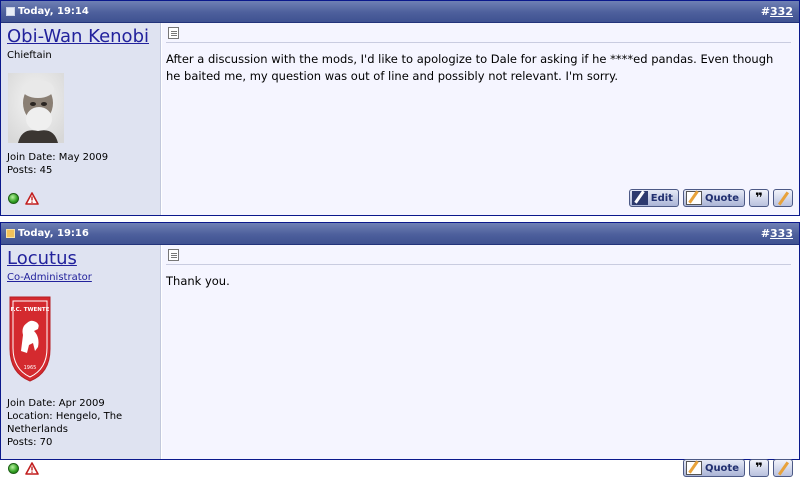  Describe the element at coordinates (30, 368) in the screenshot. I see `crest-year: 1965` at that location.